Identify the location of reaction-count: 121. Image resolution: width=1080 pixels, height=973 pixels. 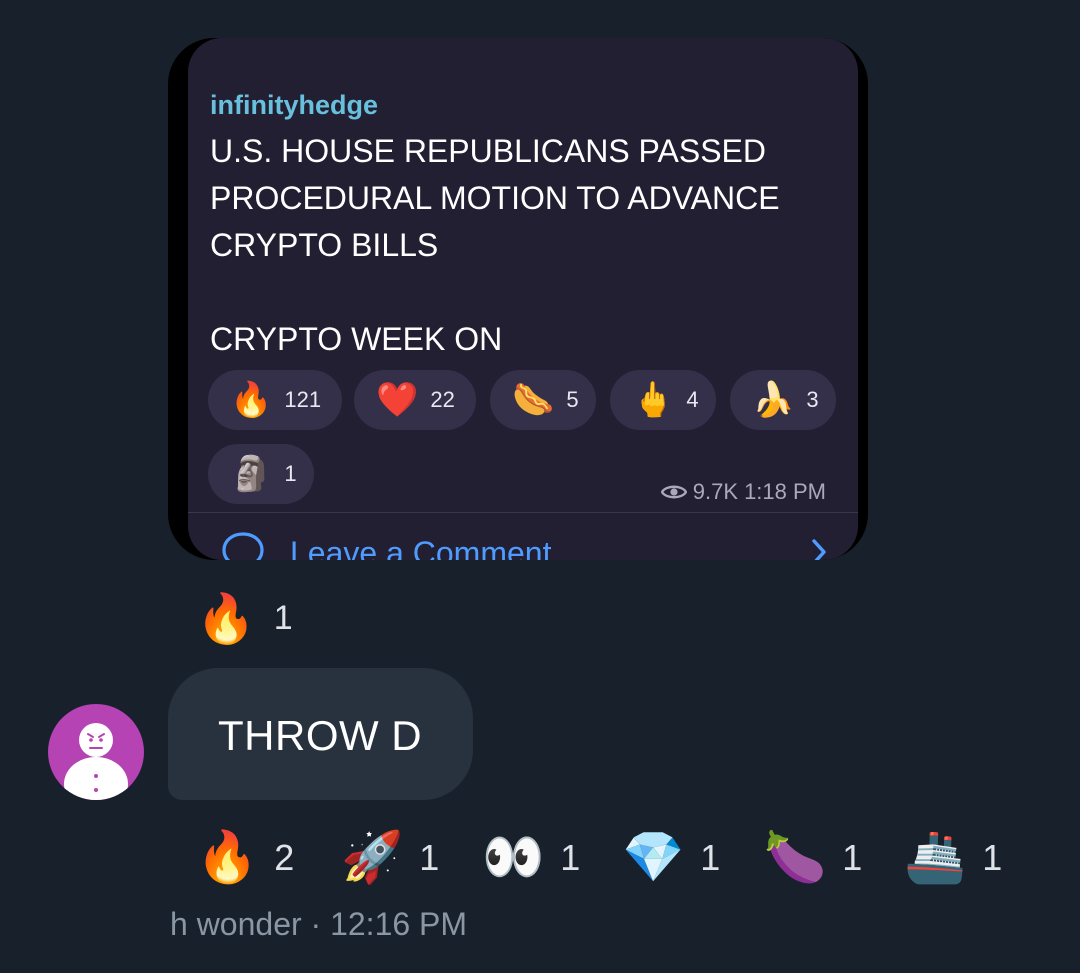
(303, 399).